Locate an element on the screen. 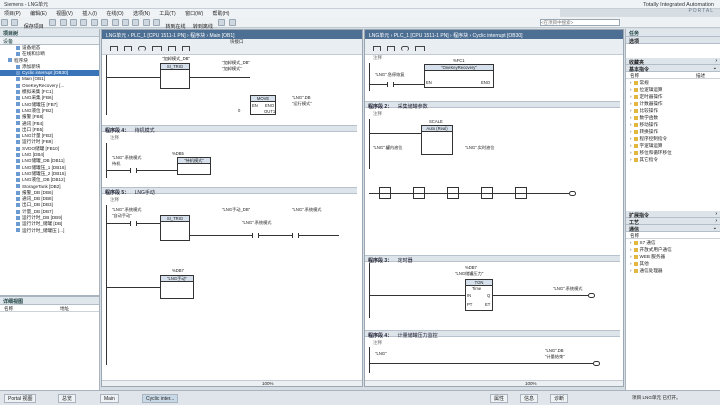 This screenshot has height=405, width=720. technology-section: 工艺 › is located at coordinates (673, 222).